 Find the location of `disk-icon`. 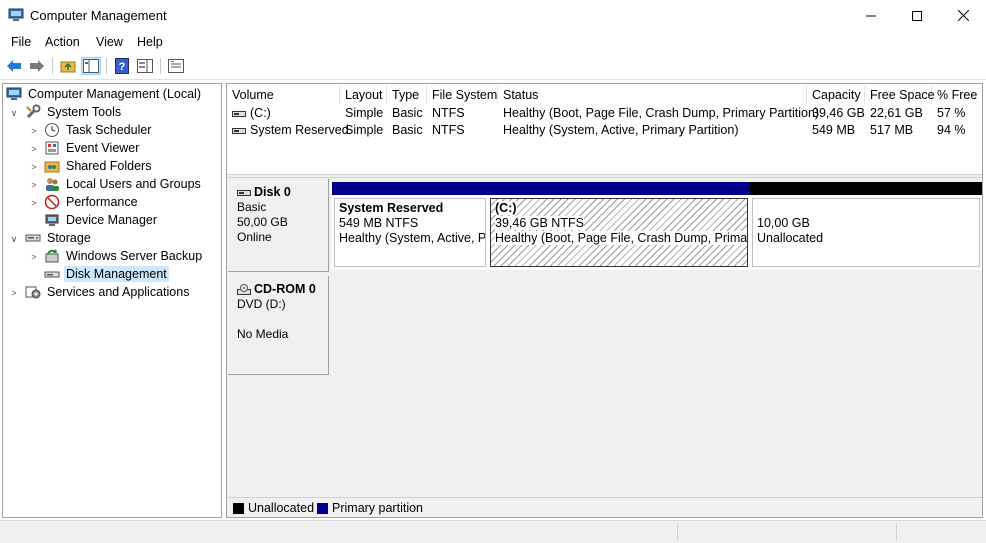

disk-icon is located at coordinates (244, 192).